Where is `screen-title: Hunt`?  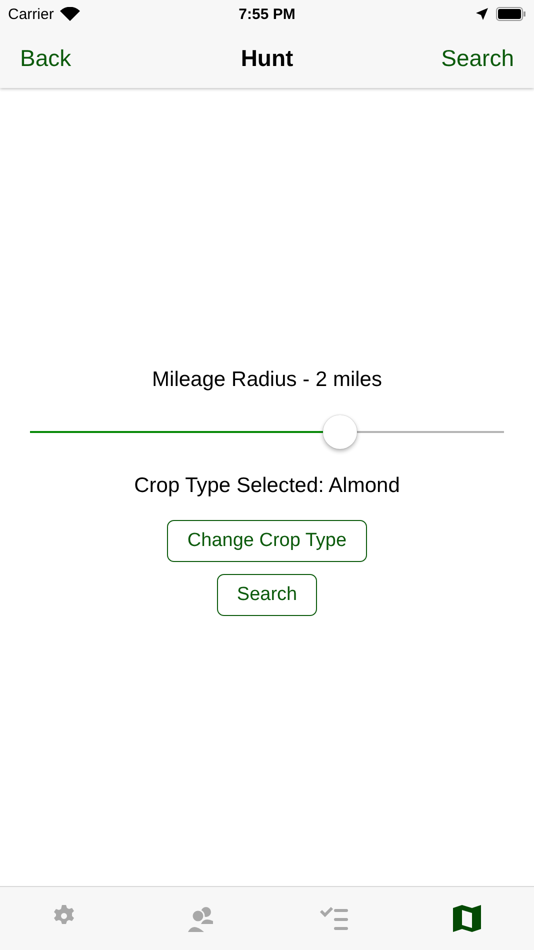 screen-title: Hunt is located at coordinates (267, 57).